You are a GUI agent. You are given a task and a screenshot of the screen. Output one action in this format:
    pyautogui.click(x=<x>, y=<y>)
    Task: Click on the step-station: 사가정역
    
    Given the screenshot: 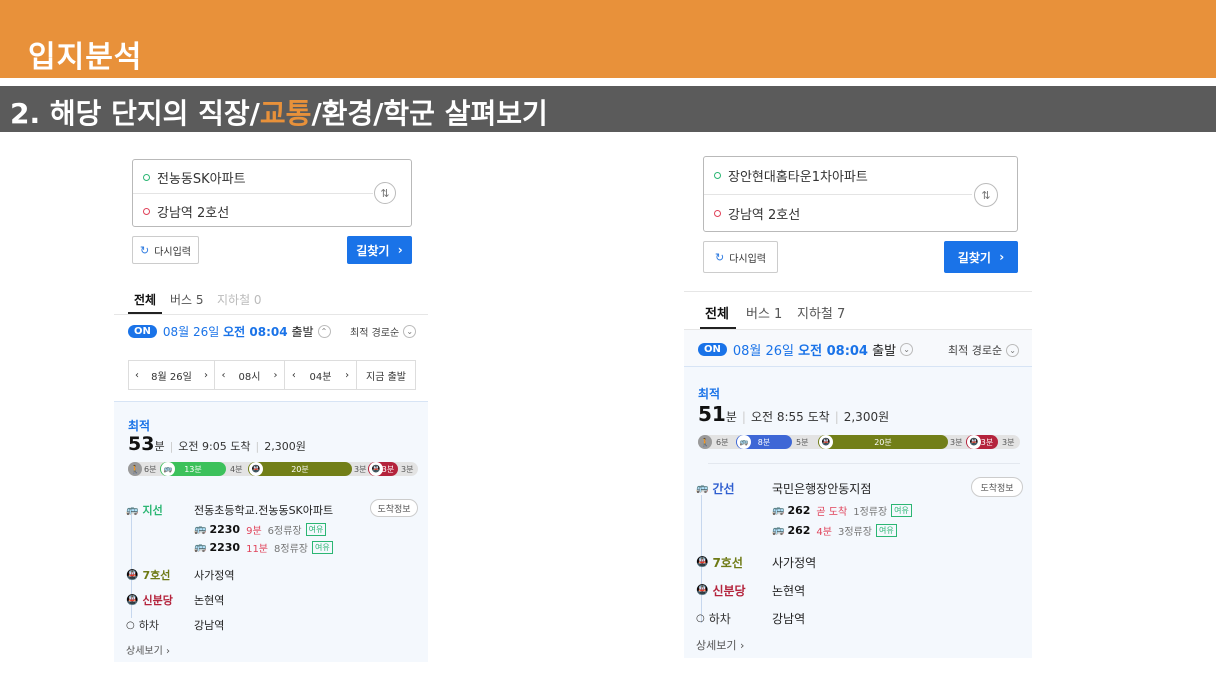 What is the action you would take?
    pyautogui.click(x=794, y=563)
    